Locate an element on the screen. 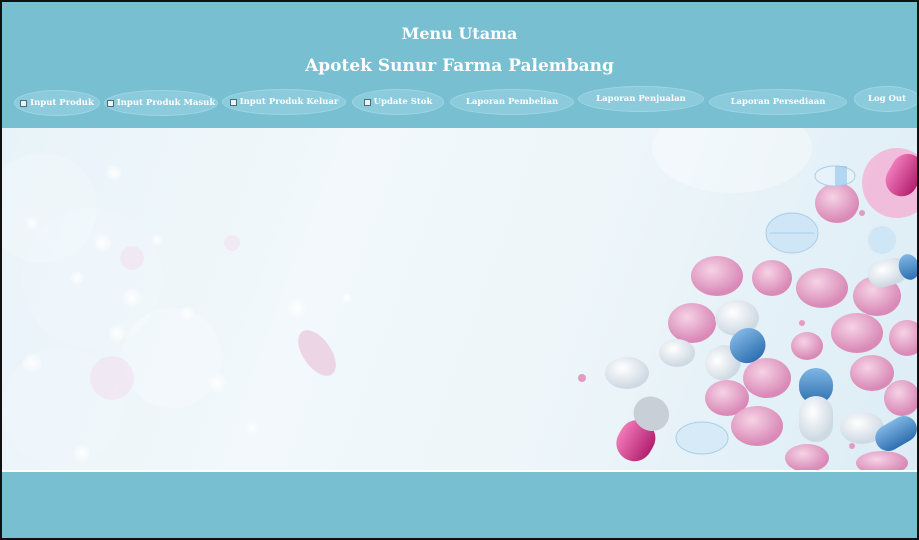 The width and height of the screenshot is (919, 540). log-out-button: Log Out is located at coordinates (885, 99).